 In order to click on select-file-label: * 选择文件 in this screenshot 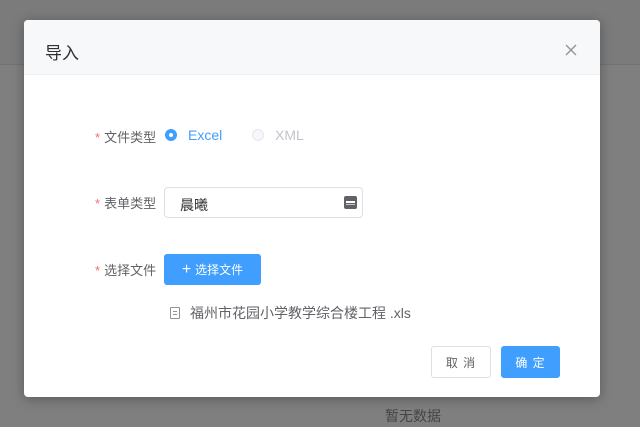, I will do `click(125, 269)`.